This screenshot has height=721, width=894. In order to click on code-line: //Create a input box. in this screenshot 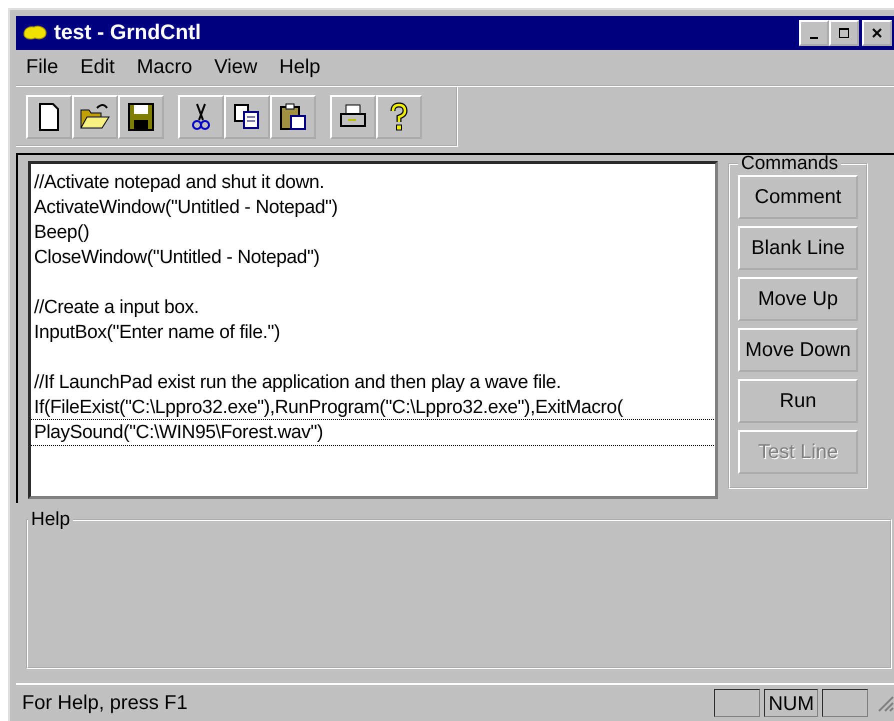, I will do `click(373, 307)`.